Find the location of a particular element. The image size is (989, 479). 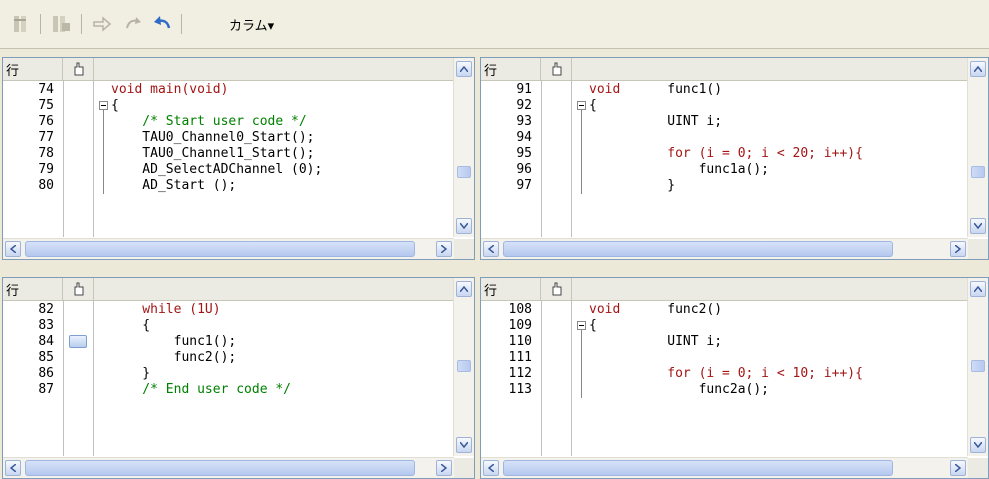

undo-arrow-icon is located at coordinates (162, 24).